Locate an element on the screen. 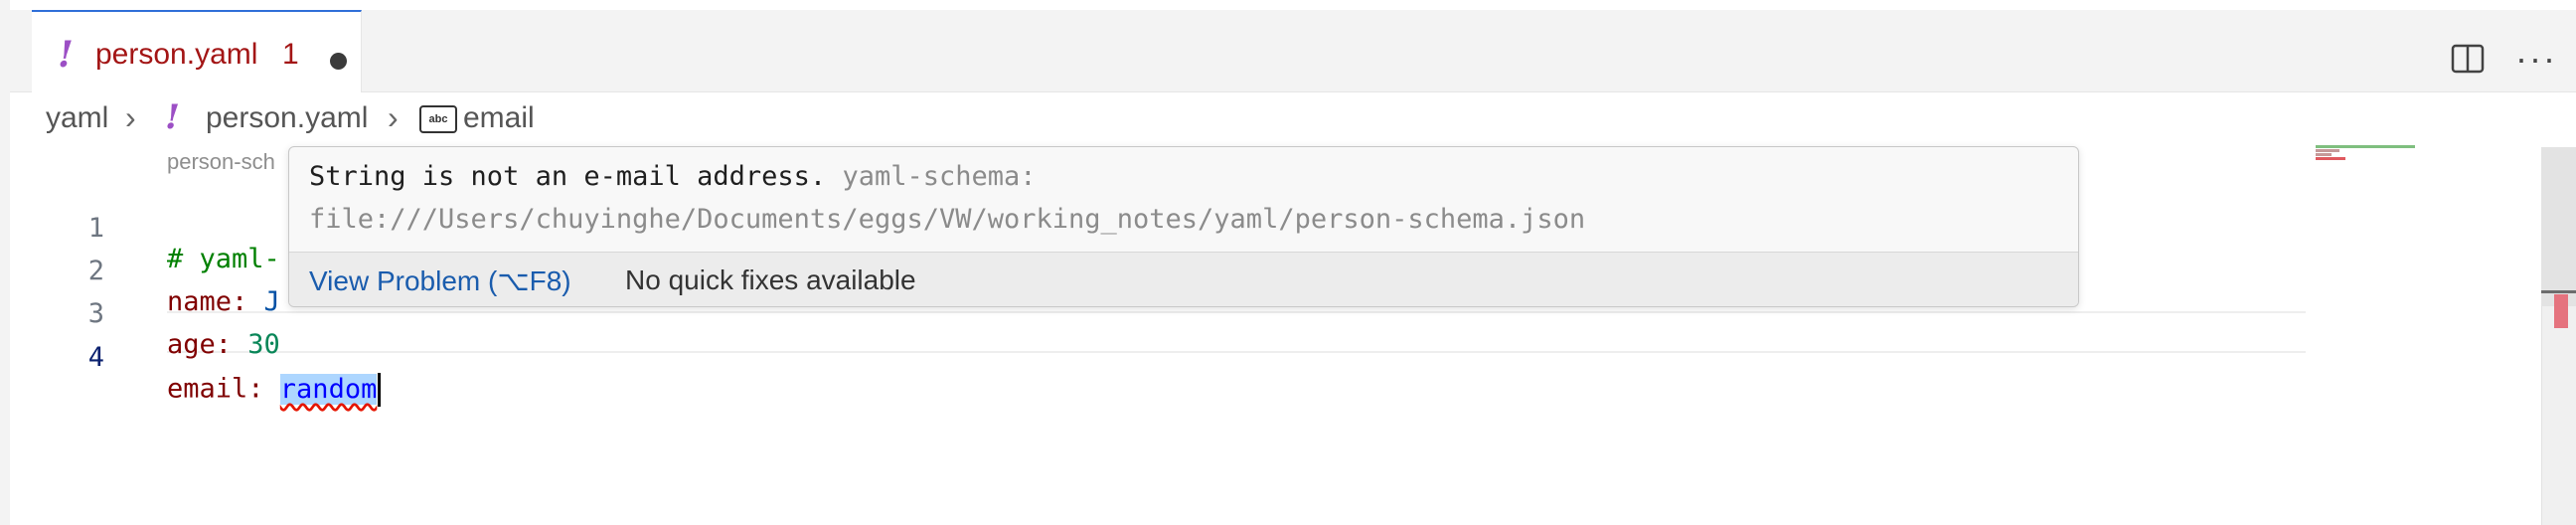  yaml-key: email: is located at coordinates (223, 389).